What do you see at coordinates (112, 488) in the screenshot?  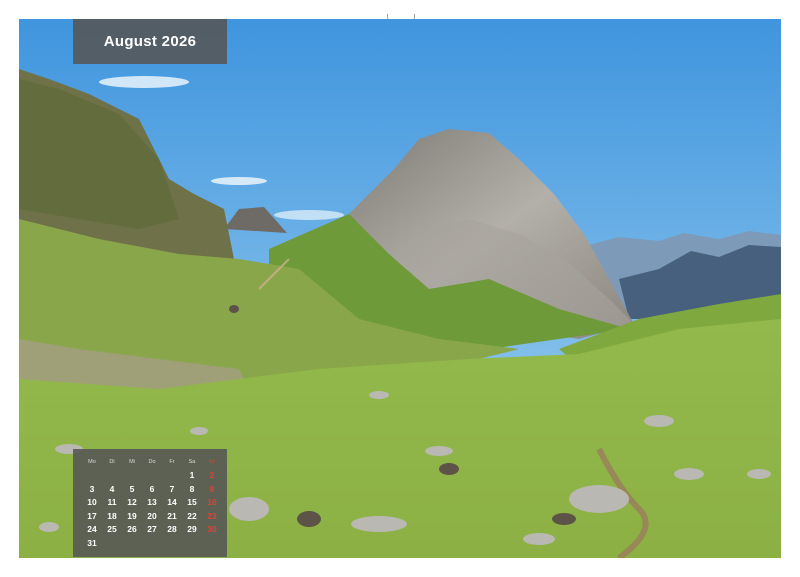 I see `day-cell: 4` at bounding box center [112, 488].